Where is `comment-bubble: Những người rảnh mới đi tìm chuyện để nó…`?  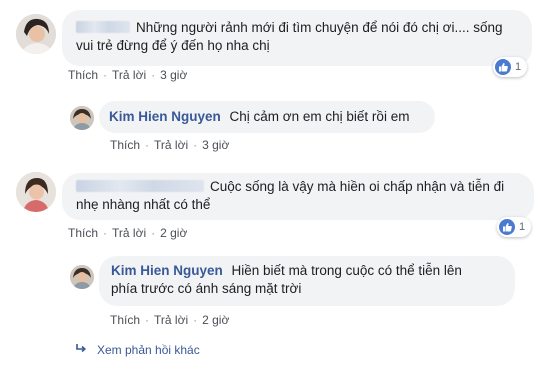 comment-bubble: Những người rảnh mới đi tìm chuyện để nó… is located at coordinates (297, 38).